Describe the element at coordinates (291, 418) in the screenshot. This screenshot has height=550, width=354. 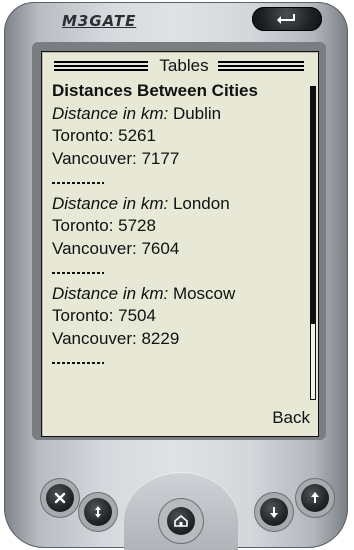
I see `back-link: Back` at that location.